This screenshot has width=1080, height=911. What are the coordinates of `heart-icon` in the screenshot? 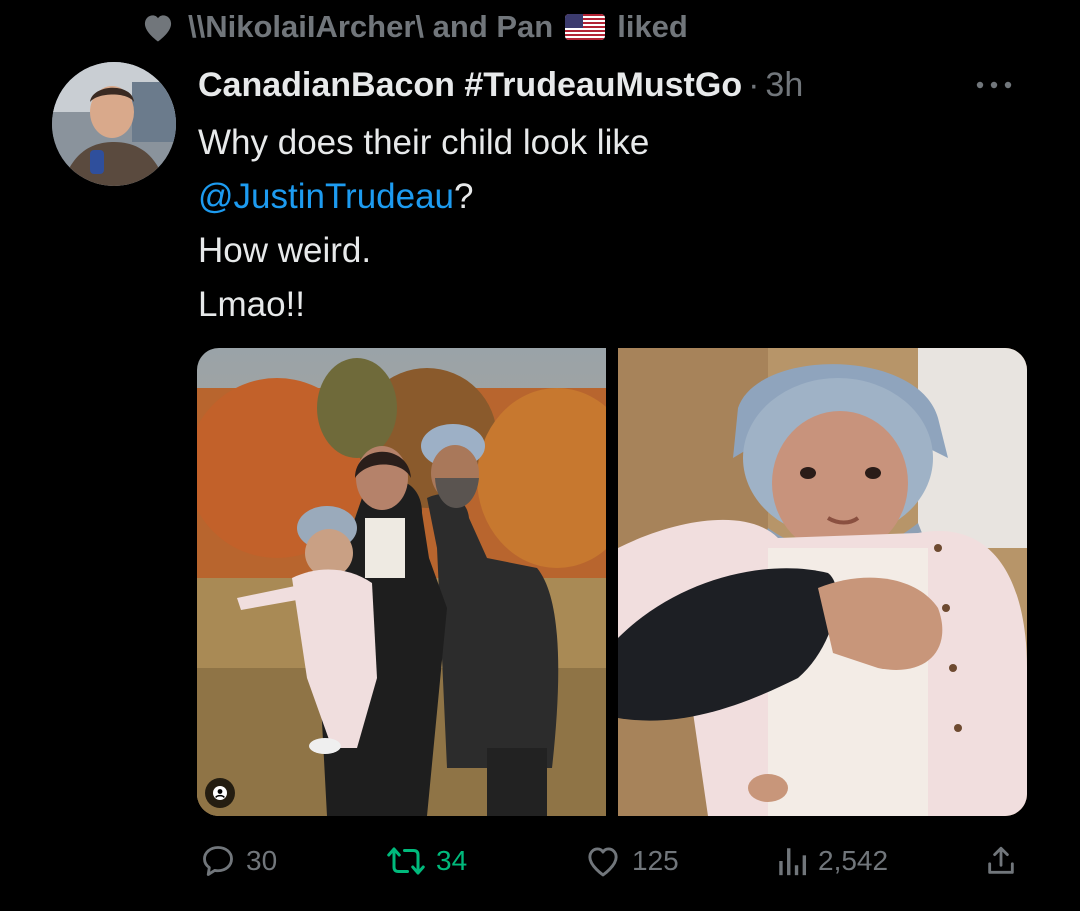 It's located at (158, 27).